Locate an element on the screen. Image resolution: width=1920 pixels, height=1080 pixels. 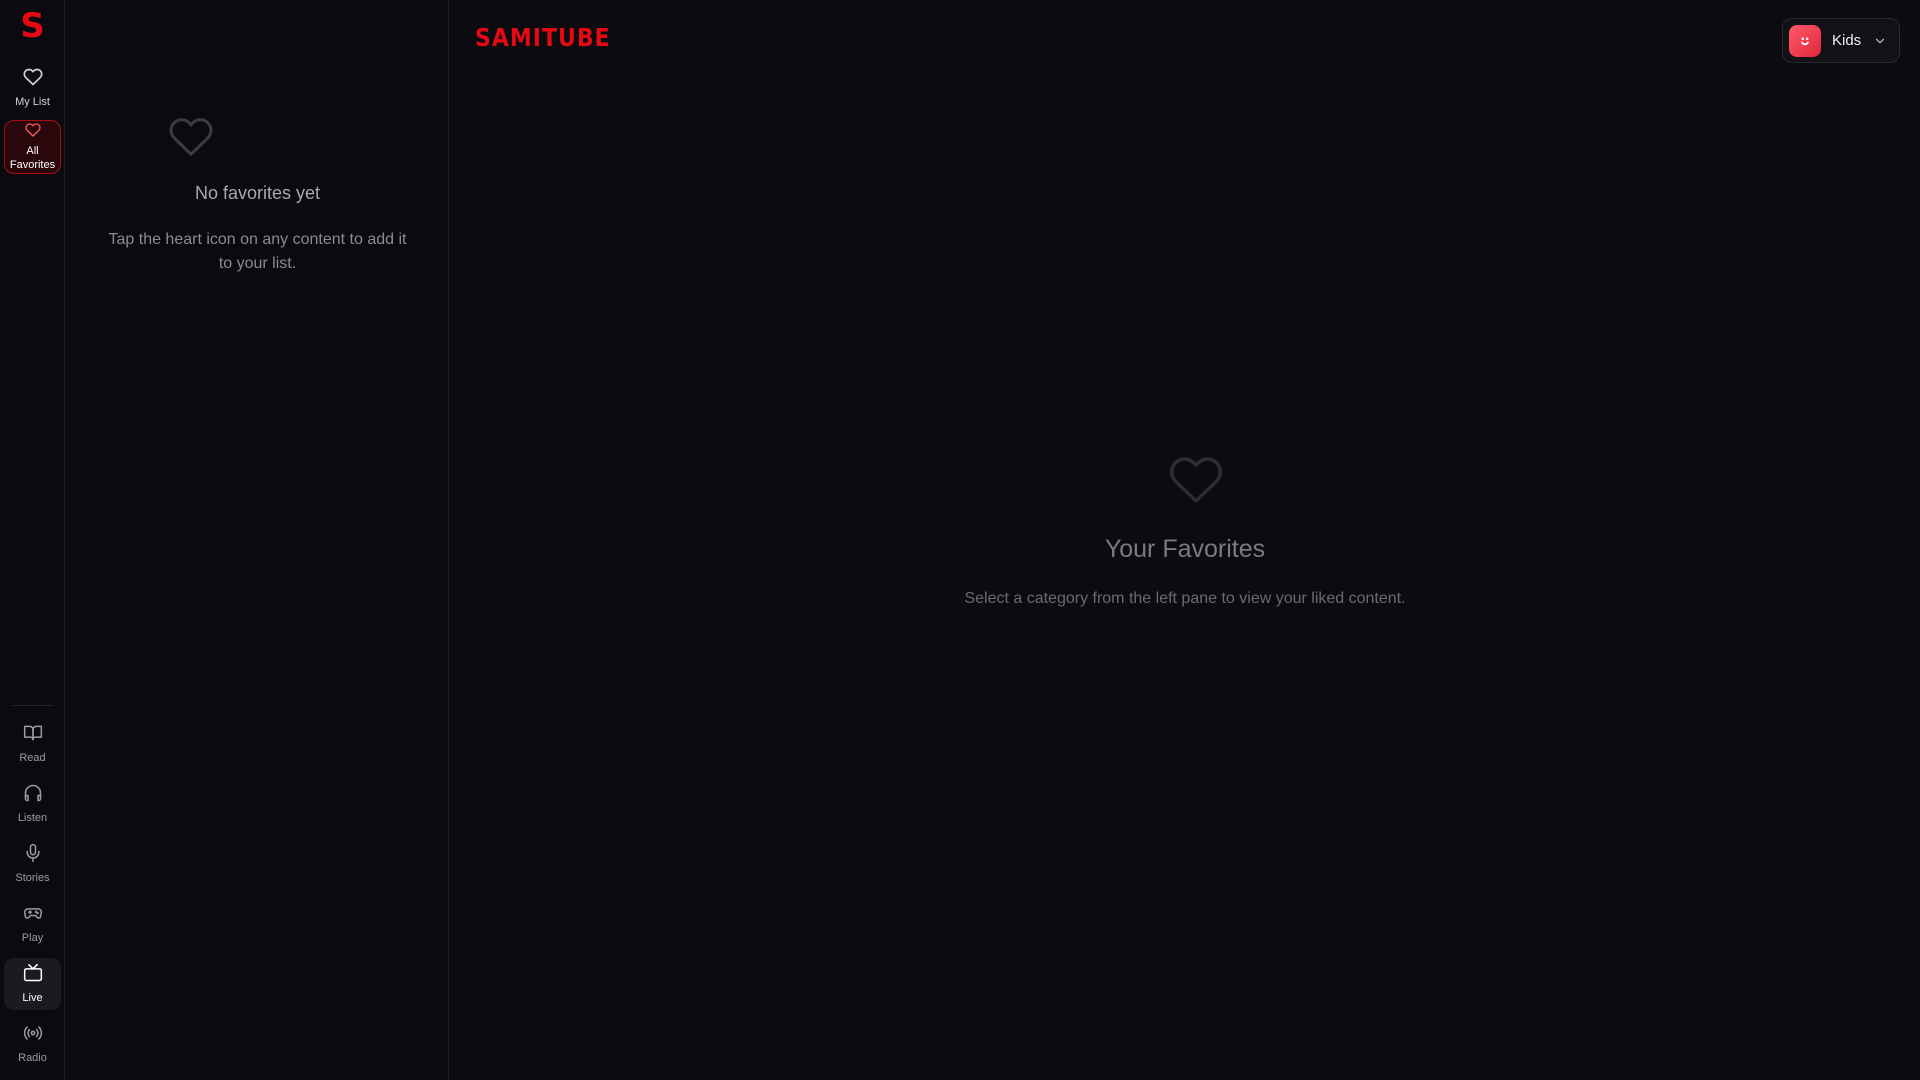
rail-item-play: Play is located at coordinates (32, 924).